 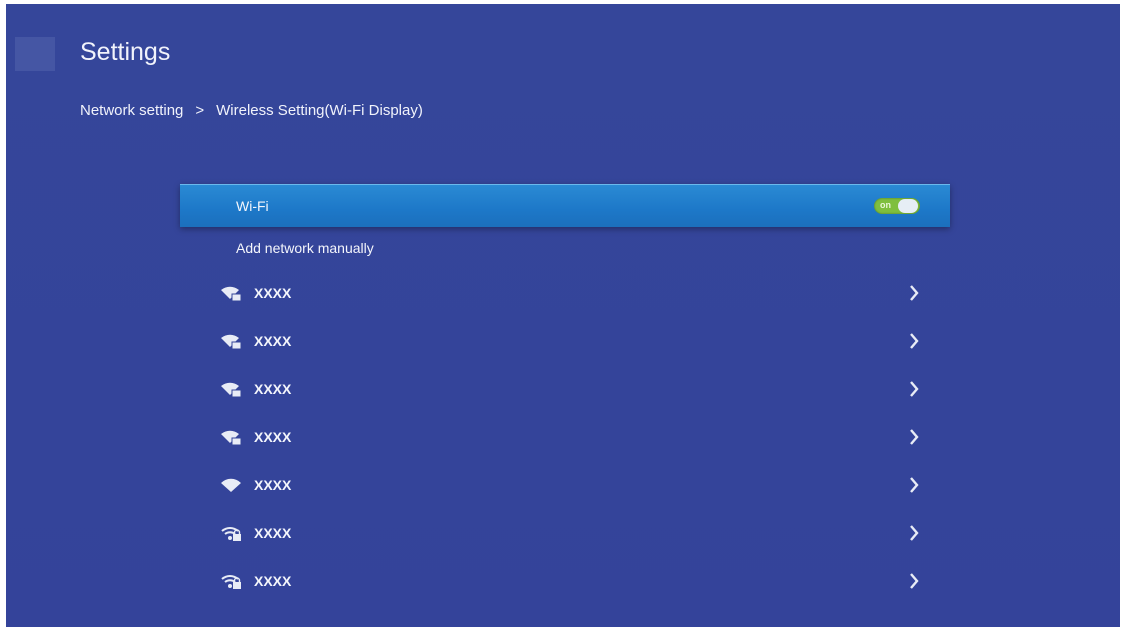 What do you see at coordinates (319, 110) in the screenshot?
I see `breadcrumb-current: Wireless Setting(Wi-Fi Display)` at bounding box center [319, 110].